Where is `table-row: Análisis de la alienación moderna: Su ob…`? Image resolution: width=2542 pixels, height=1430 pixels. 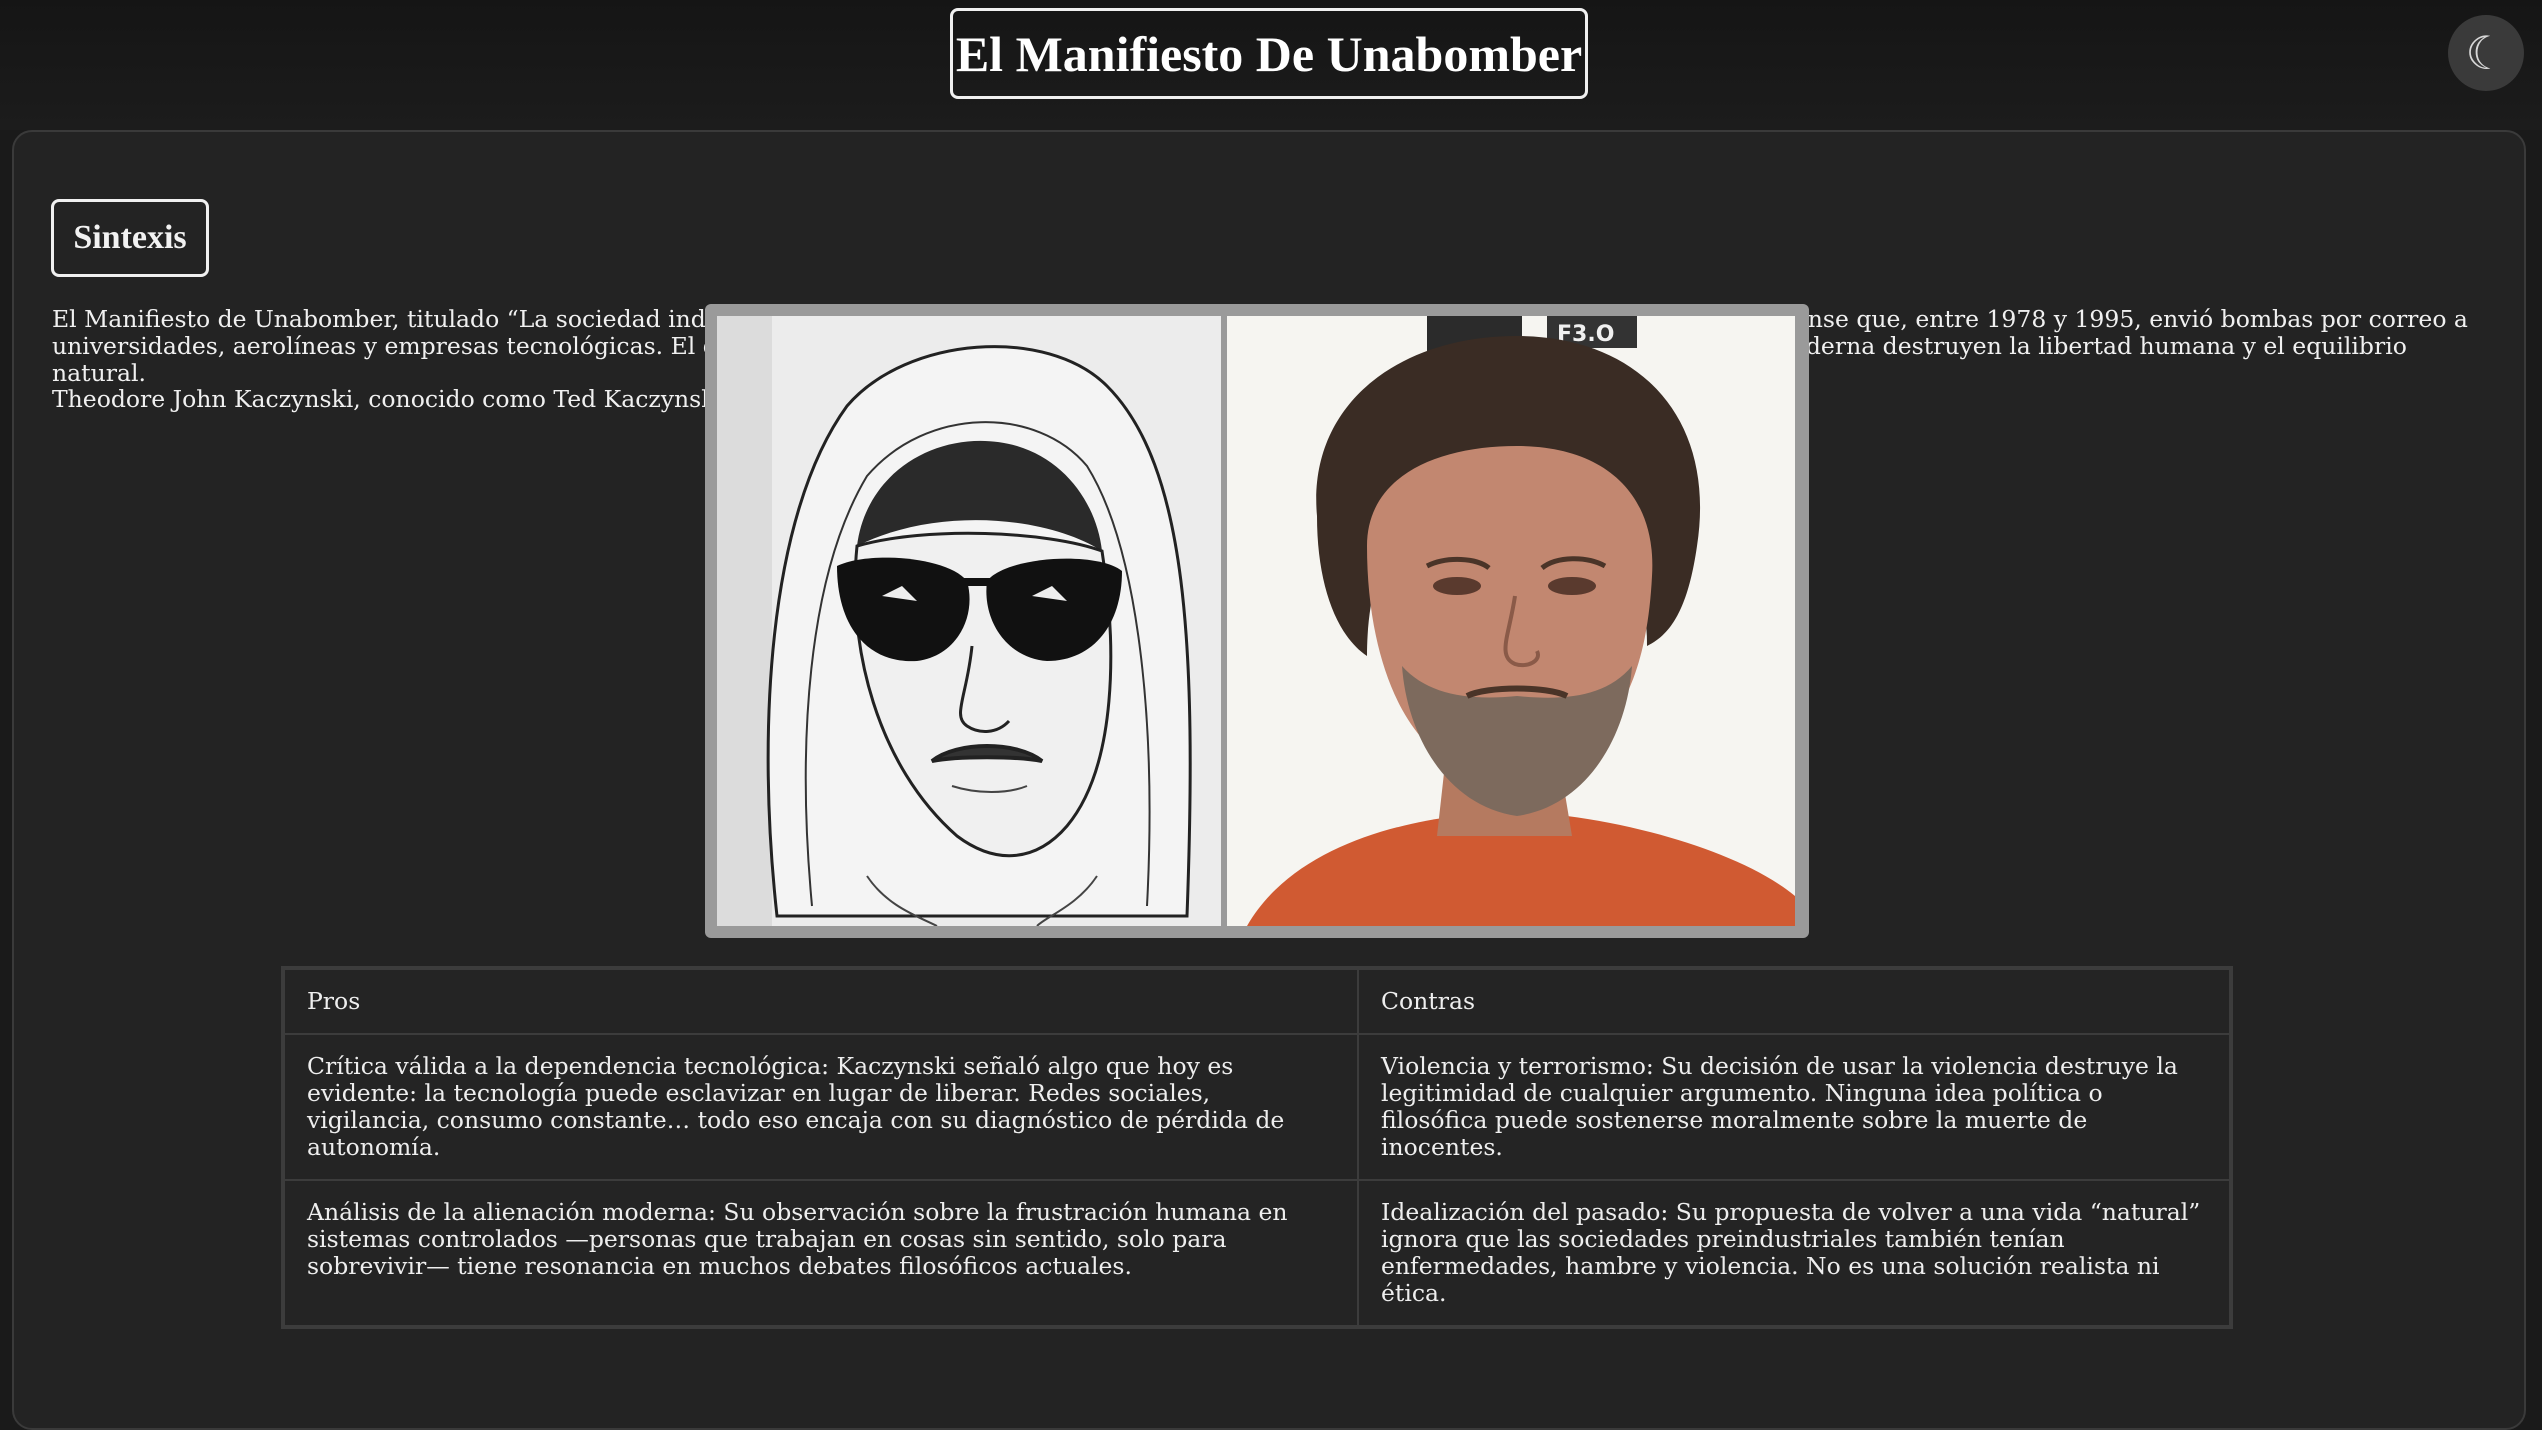
table-row: Análisis de la alienación moderna: Su ob… is located at coordinates (1257, 1253).